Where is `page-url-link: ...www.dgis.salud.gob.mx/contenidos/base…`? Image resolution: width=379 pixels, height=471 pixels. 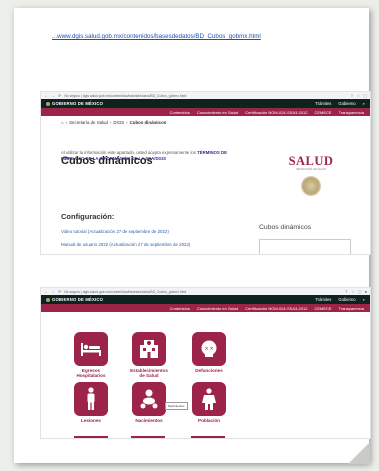
page-url-link: ...www.dgis.salud.gob.mx/contenidos/base… is located at coordinates (156, 36).